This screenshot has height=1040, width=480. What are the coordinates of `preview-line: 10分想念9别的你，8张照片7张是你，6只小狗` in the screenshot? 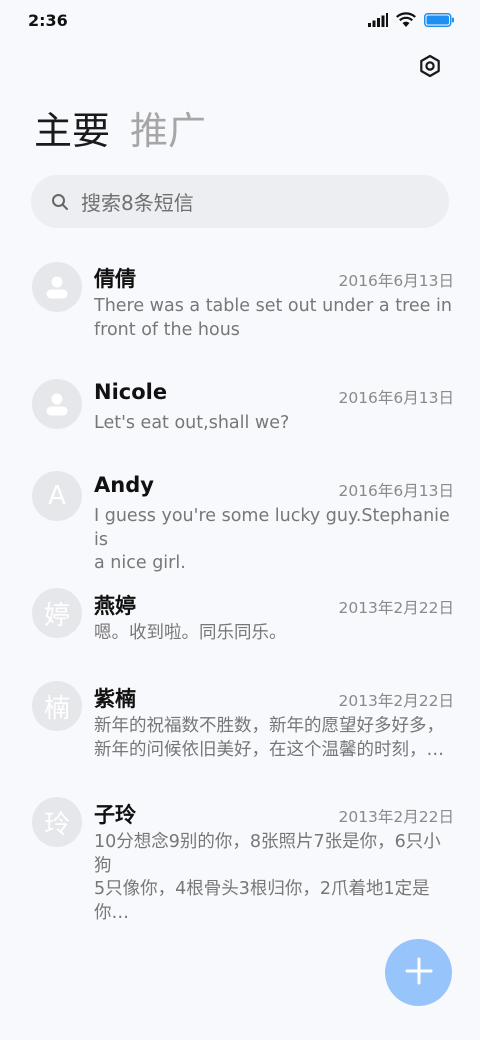 It's located at (267, 854).